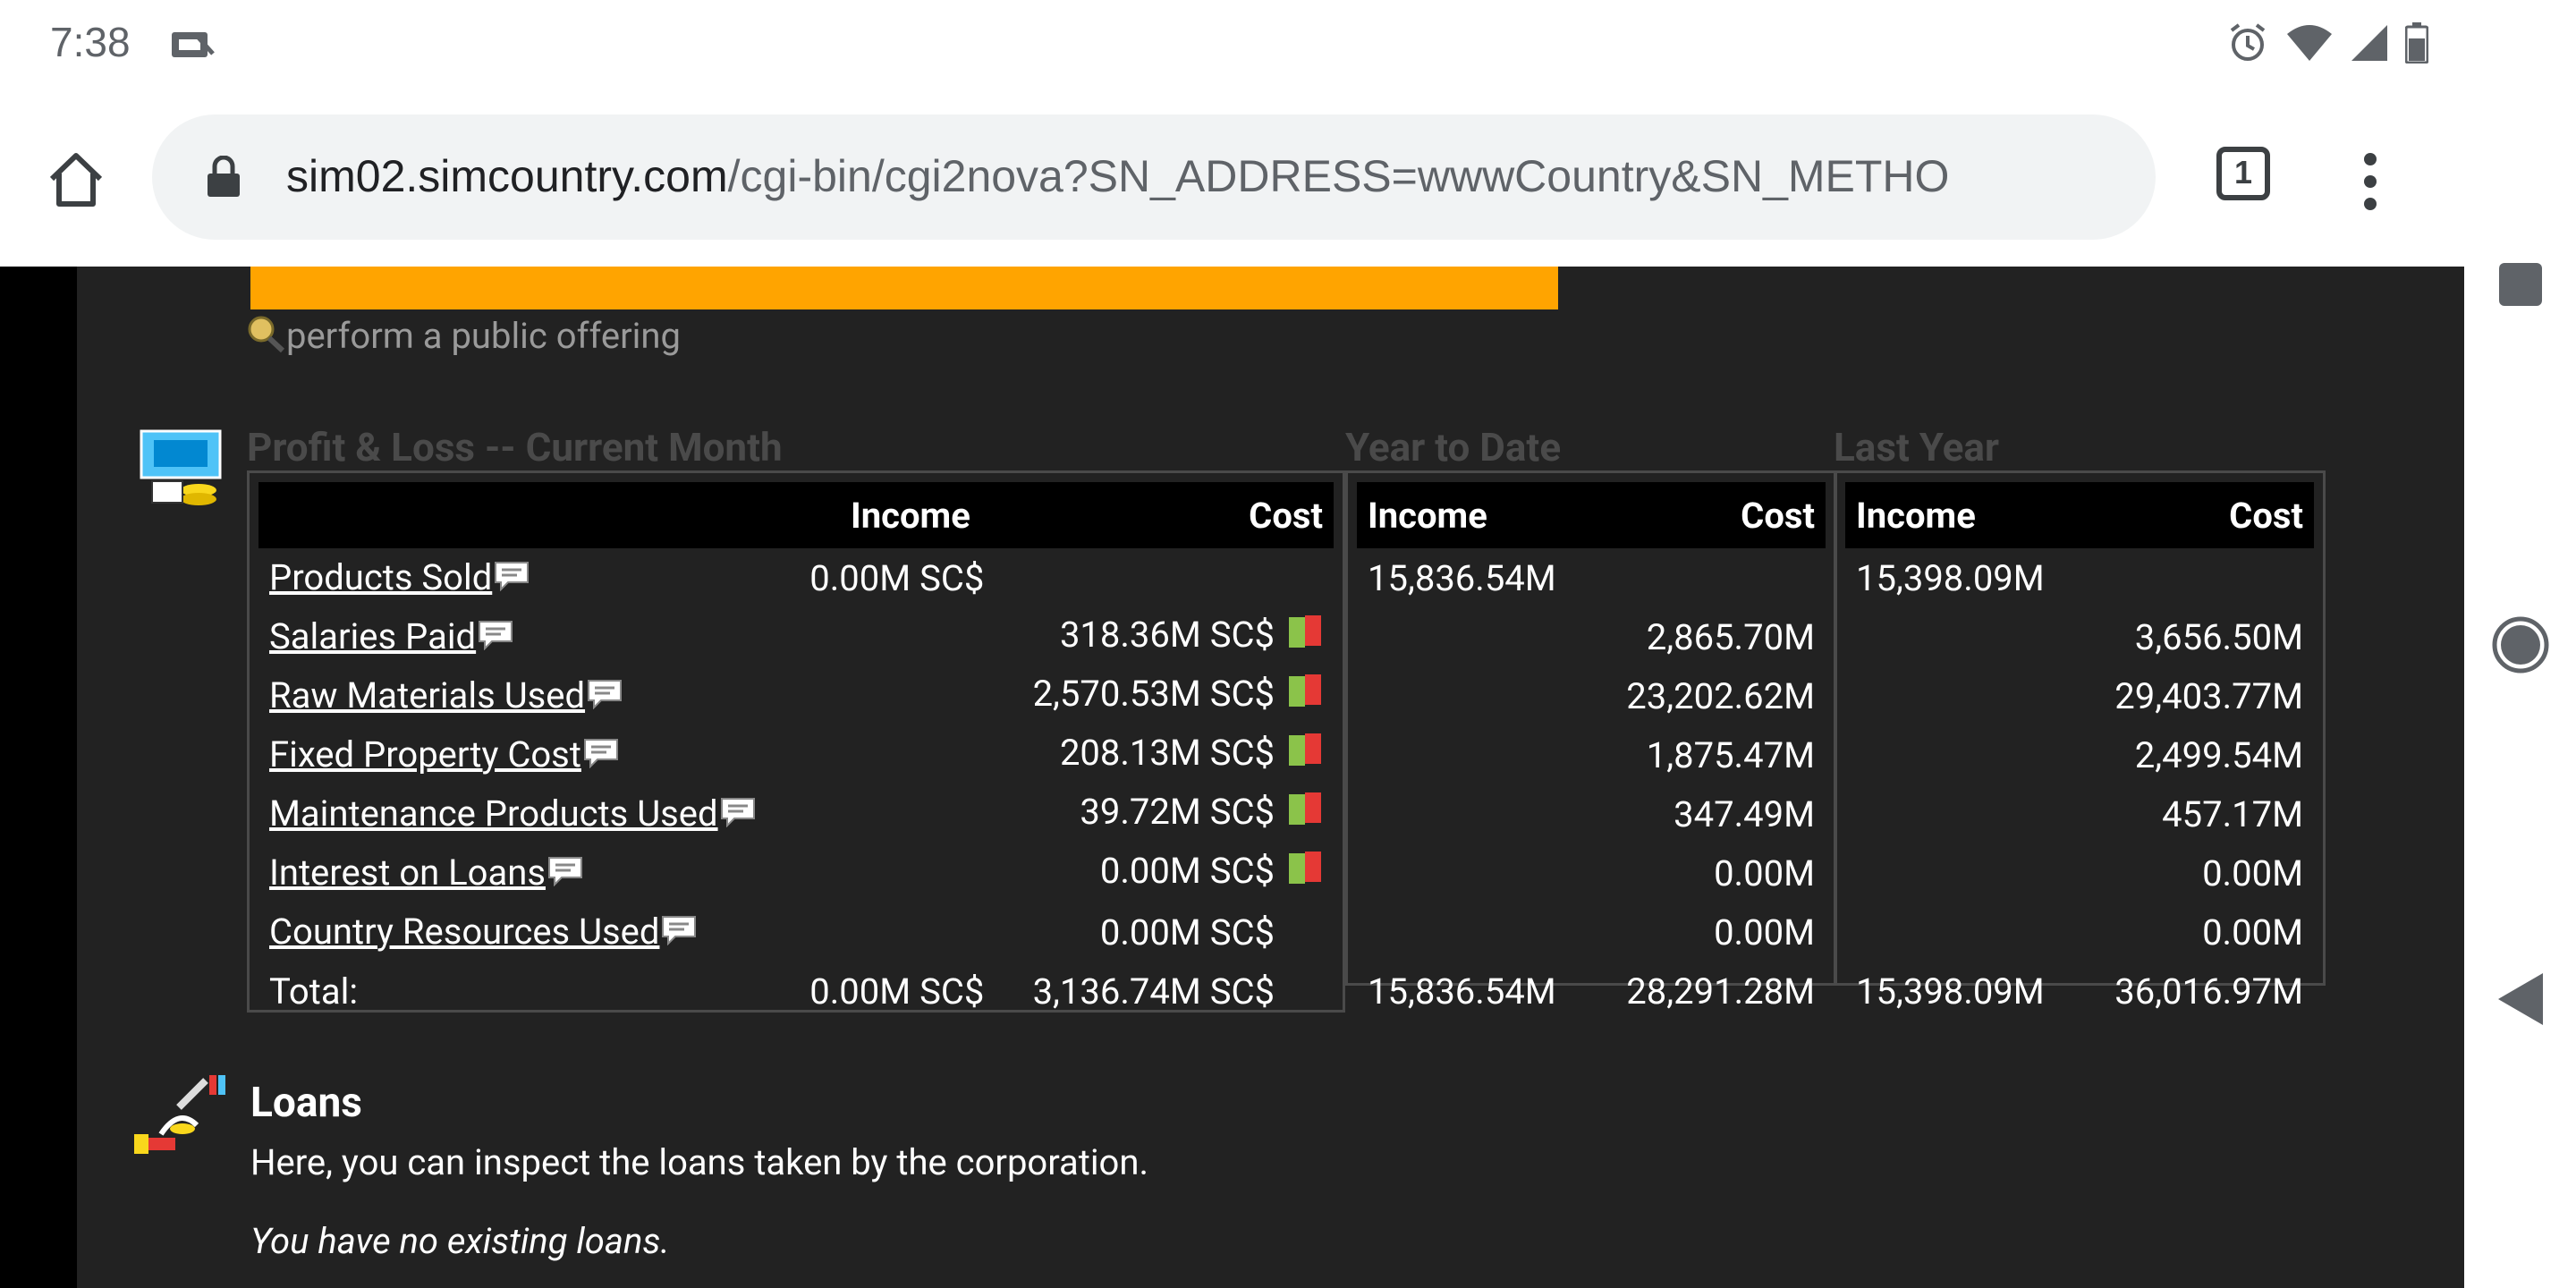  What do you see at coordinates (427, 695) in the screenshot?
I see `raw-materials-used-link: Raw Materials Used` at bounding box center [427, 695].